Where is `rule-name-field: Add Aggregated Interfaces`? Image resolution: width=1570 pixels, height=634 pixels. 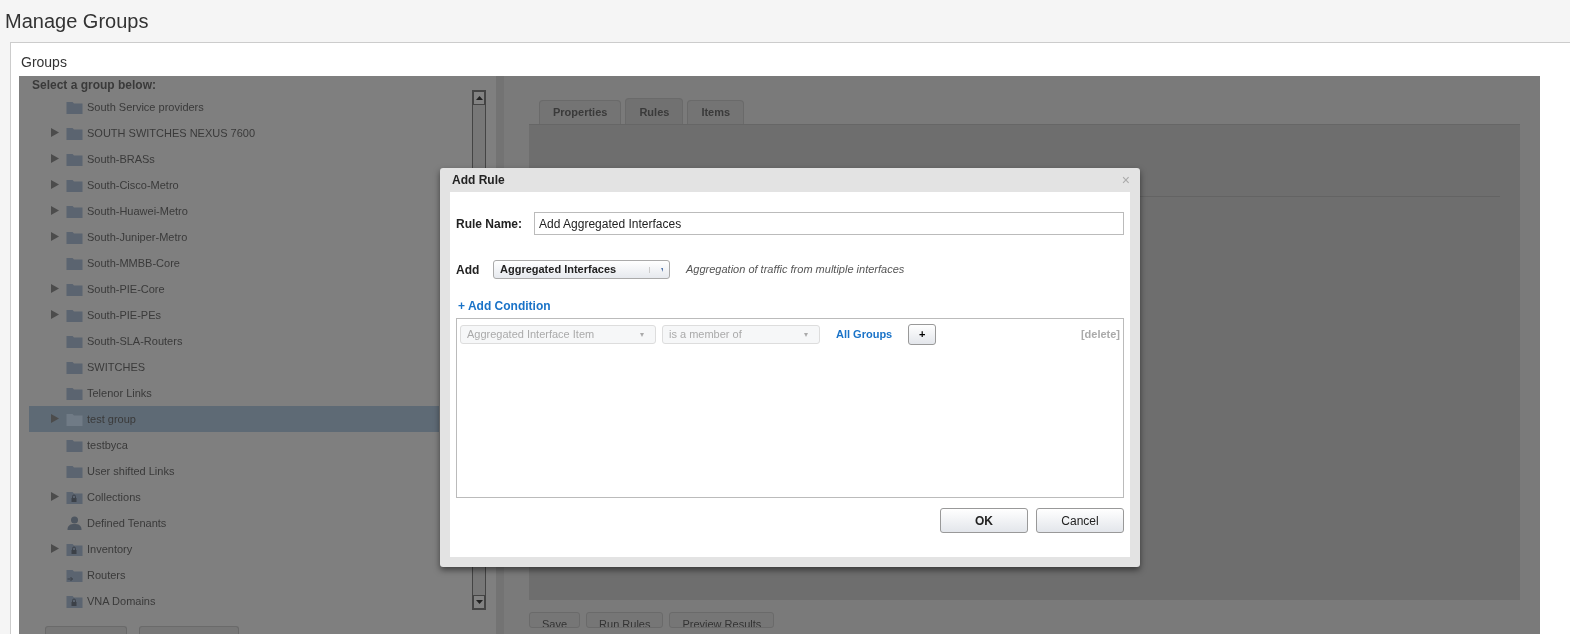 rule-name-field: Add Aggregated Interfaces is located at coordinates (829, 223).